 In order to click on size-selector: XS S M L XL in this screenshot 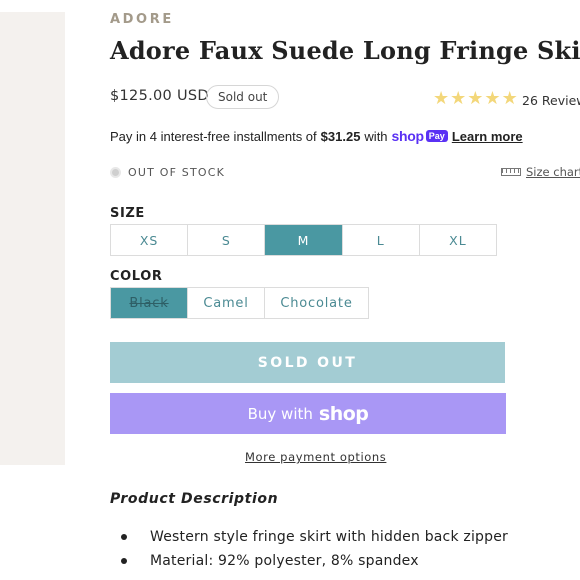, I will do `click(303, 240)`.